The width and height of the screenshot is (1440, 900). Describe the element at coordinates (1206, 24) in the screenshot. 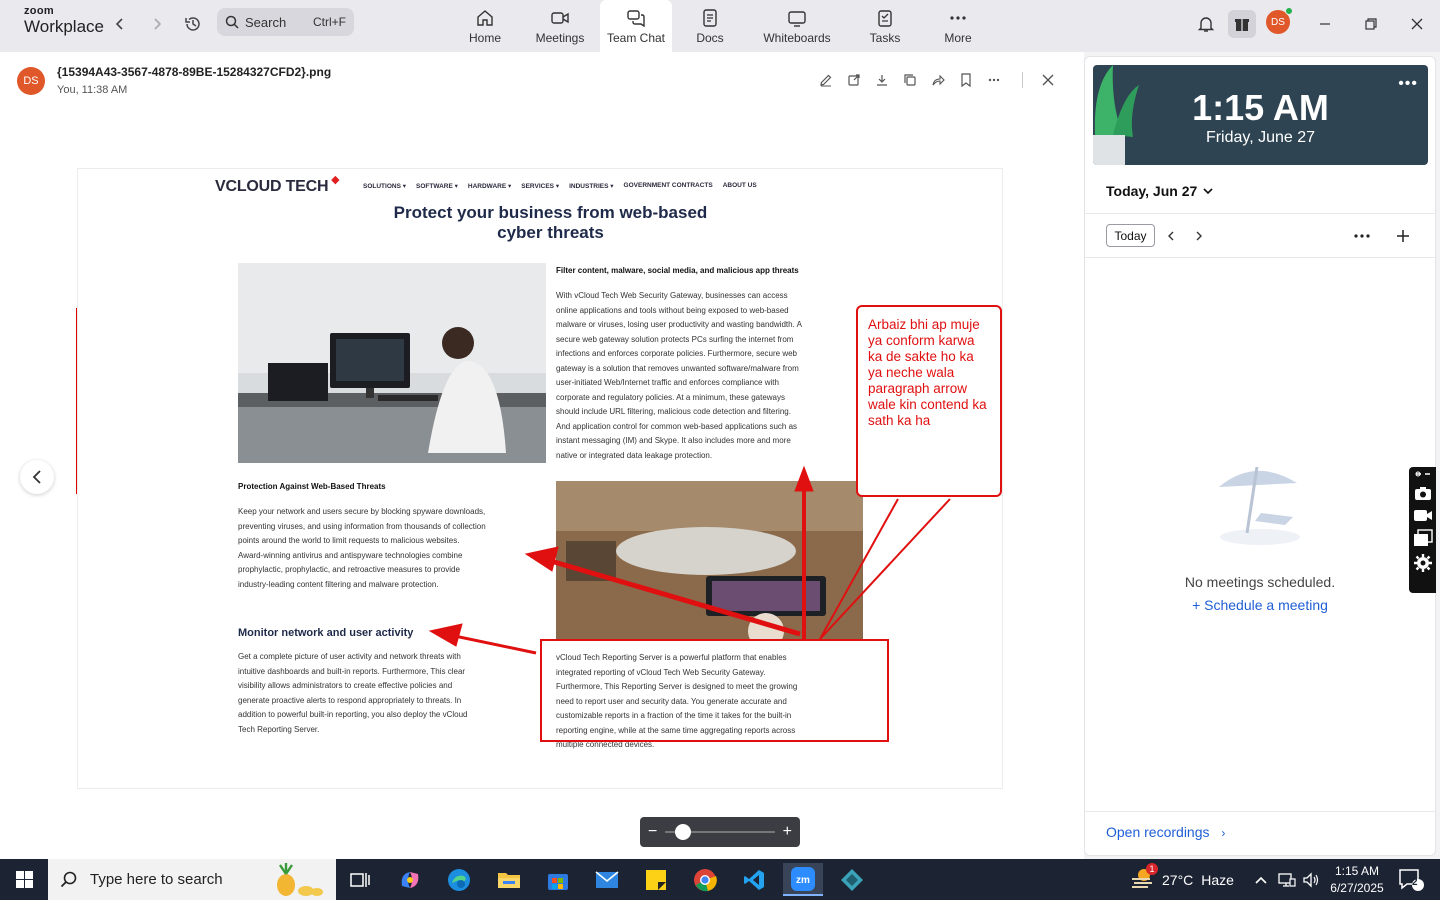

I see `notifications-button` at that location.